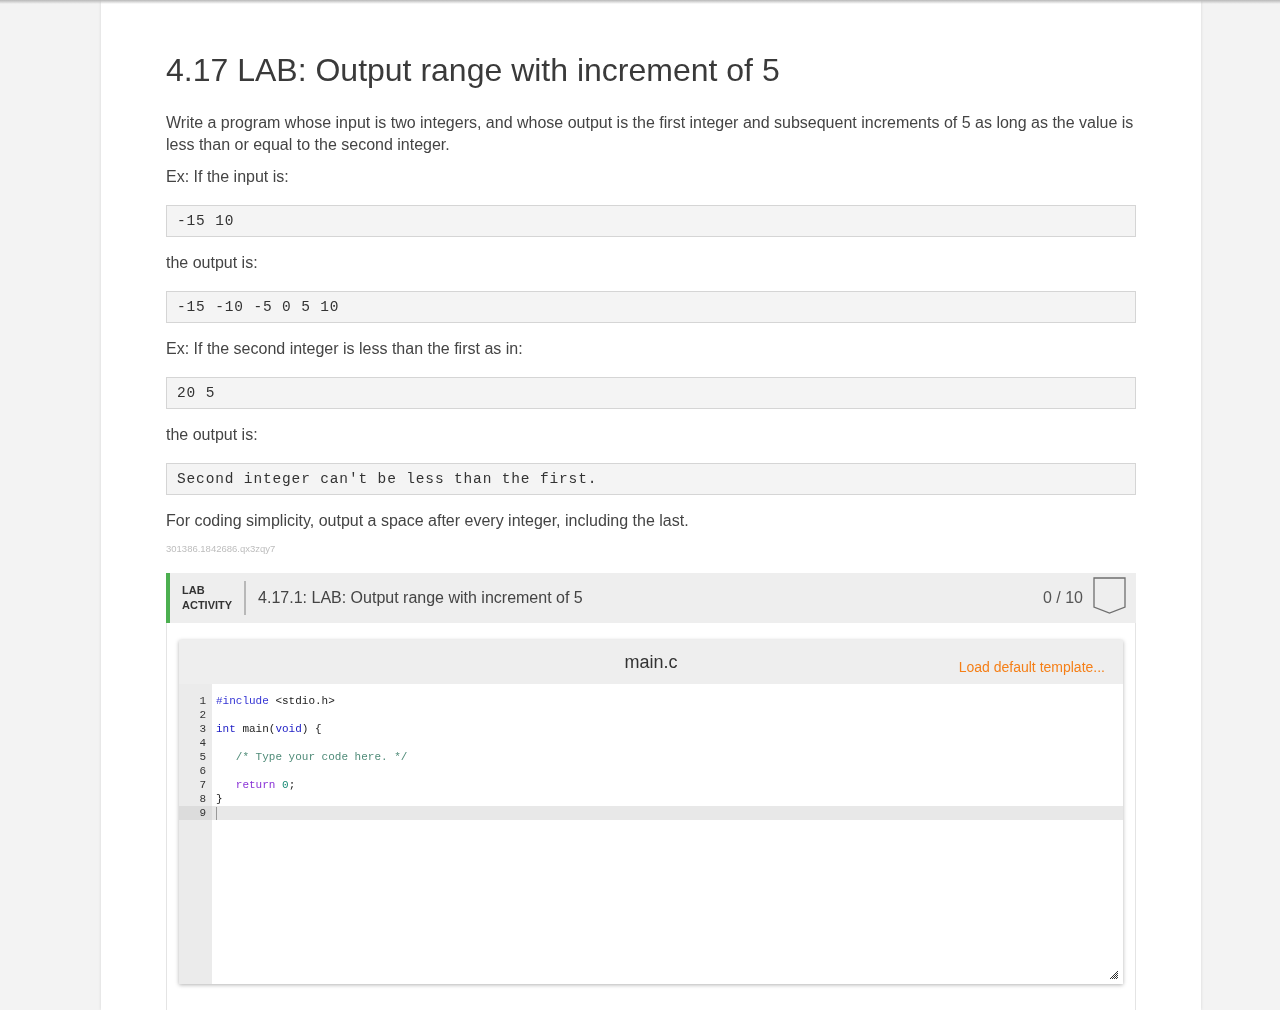 Image resolution: width=1280 pixels, height=1010 pixels. I want to click on code-line: /* Type your code here. */, so click(321, 757).